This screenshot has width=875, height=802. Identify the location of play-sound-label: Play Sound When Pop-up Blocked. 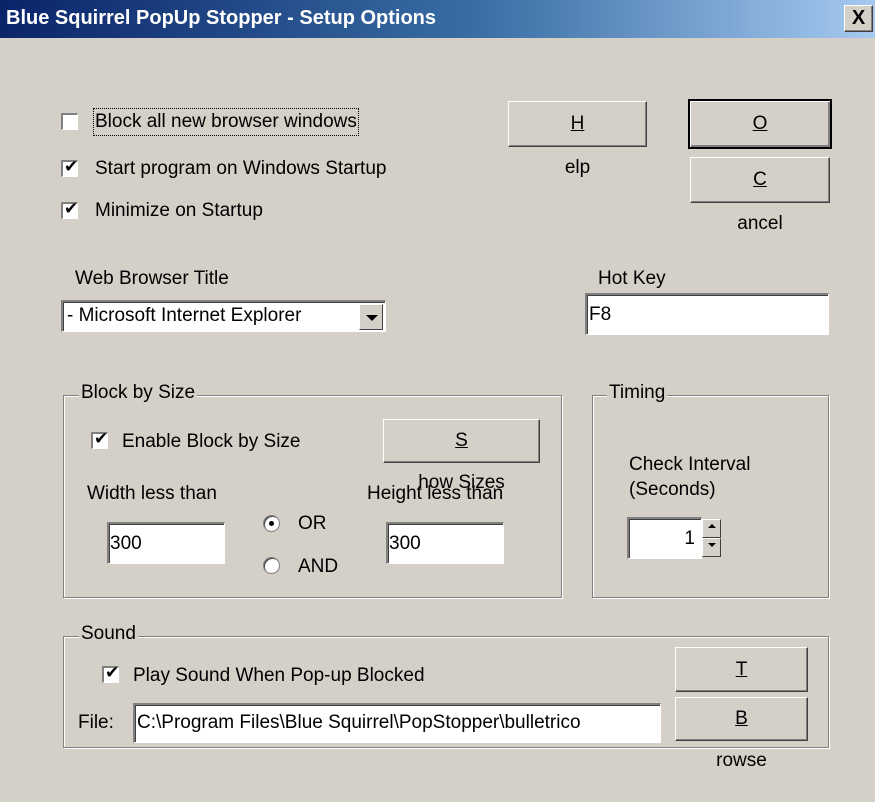
(279, 676).